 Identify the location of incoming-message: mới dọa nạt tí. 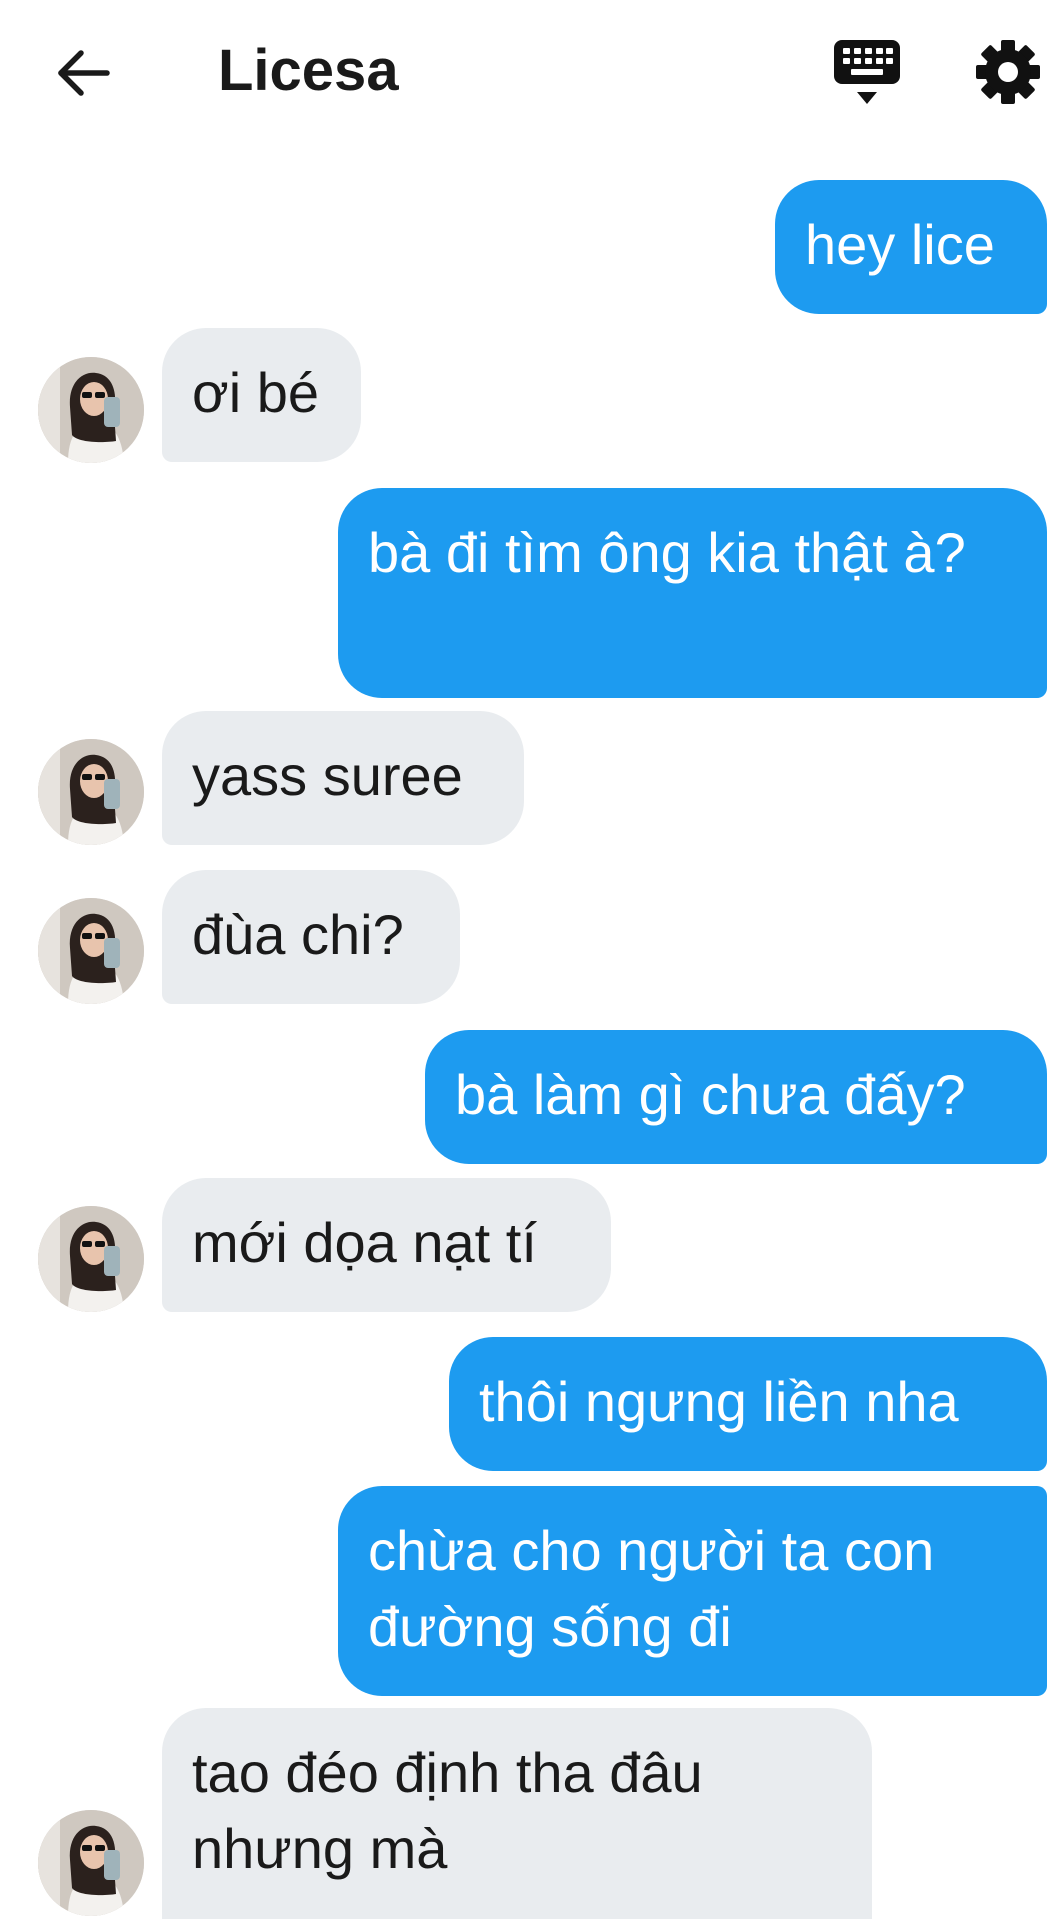
(386, 1245).